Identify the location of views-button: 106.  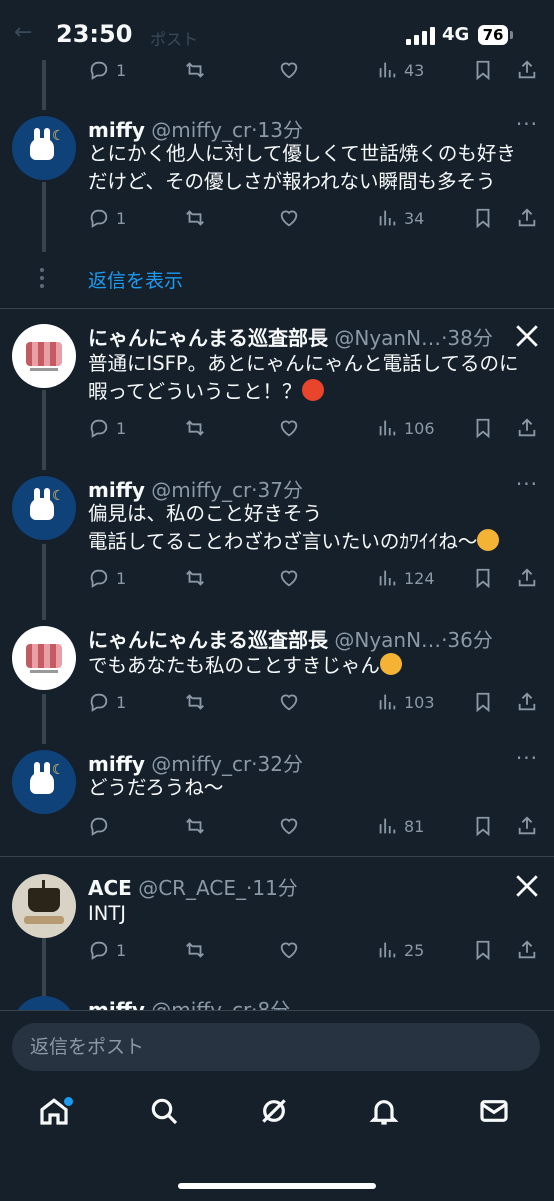
(405, 428).